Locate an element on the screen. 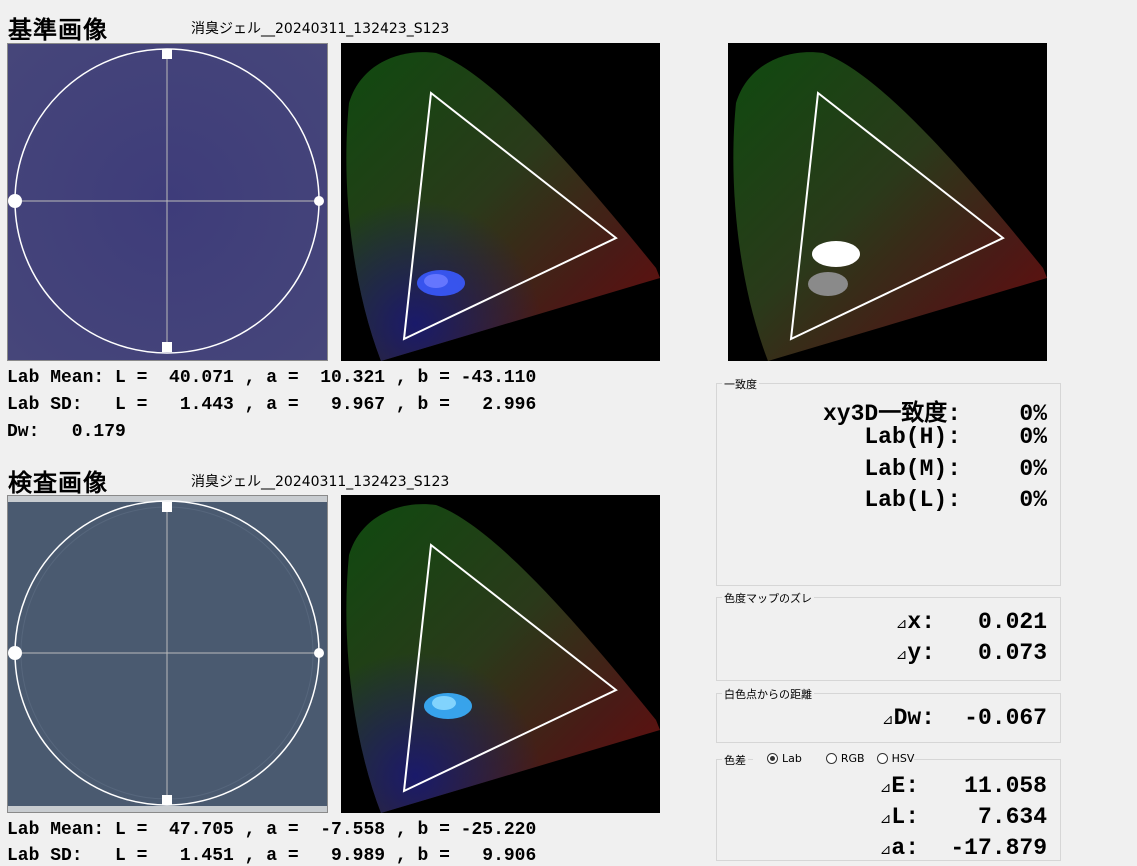  inspection-filename: 消臭ジェル__20240311_132423_S123 is located at coordinates (320, 482).